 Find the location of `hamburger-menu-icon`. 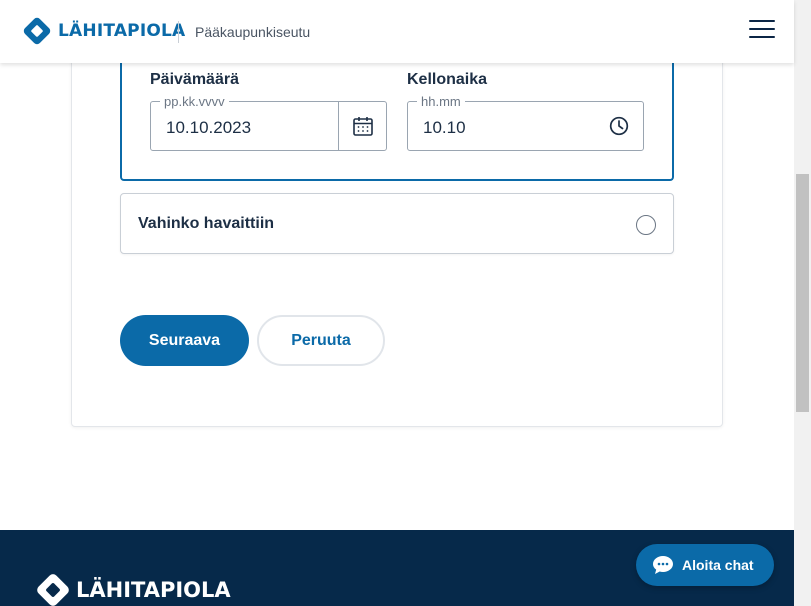

hamburger-menu-icon is located at coordinates (762, 30).